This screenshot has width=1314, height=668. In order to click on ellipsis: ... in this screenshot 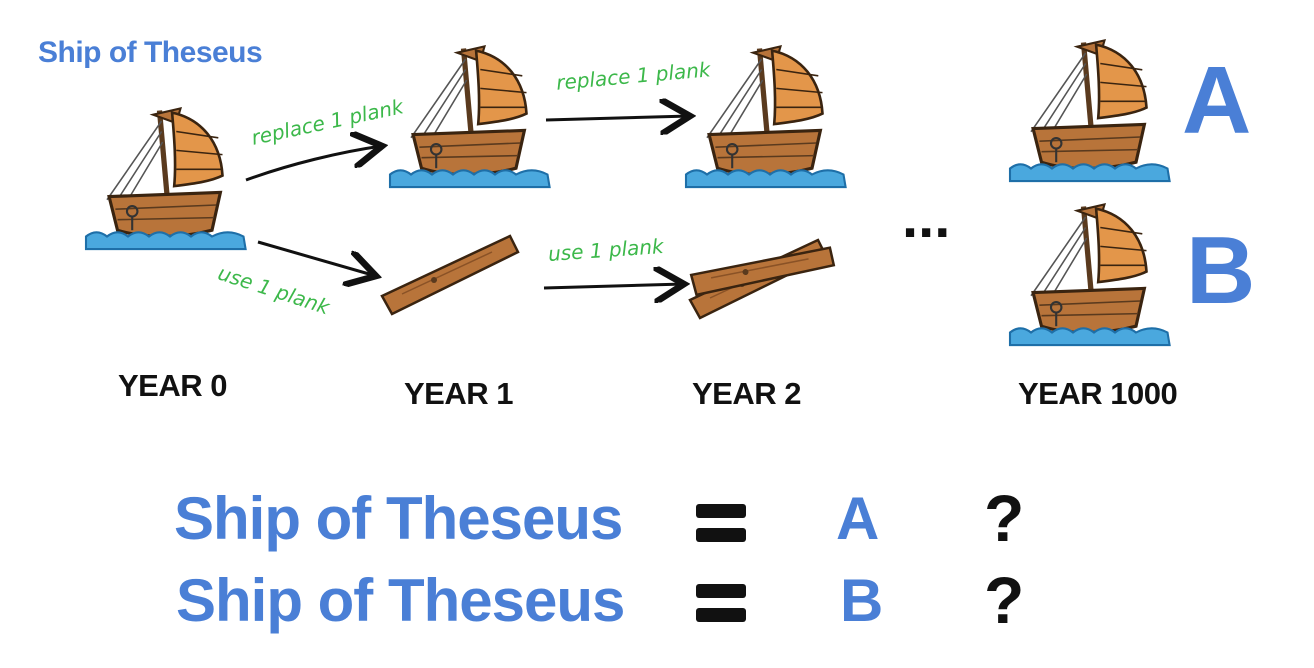, I will do `click(926, 217)`.